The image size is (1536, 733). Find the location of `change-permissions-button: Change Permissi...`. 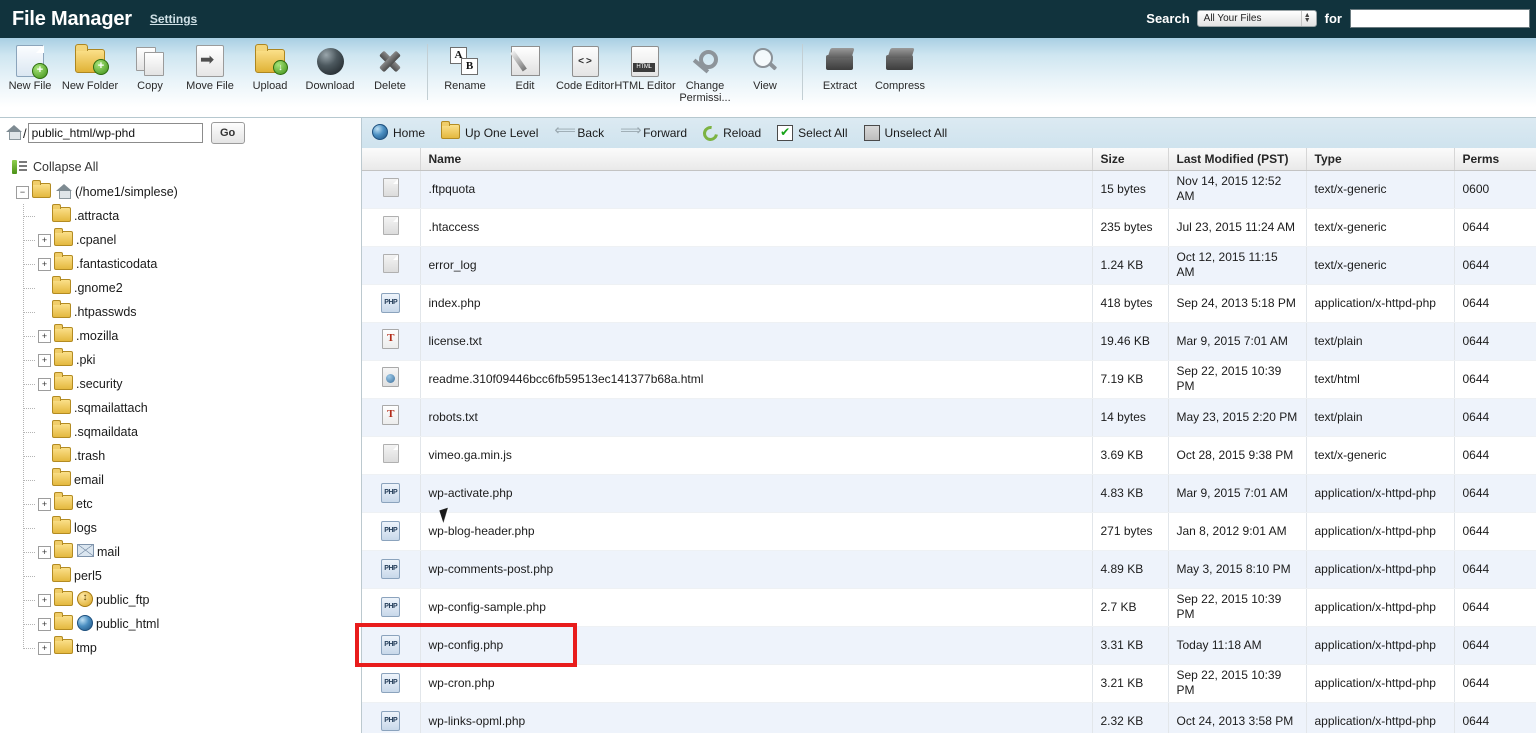

change-permissions-button: Change Permissi... is located at coordinates (705, 71).